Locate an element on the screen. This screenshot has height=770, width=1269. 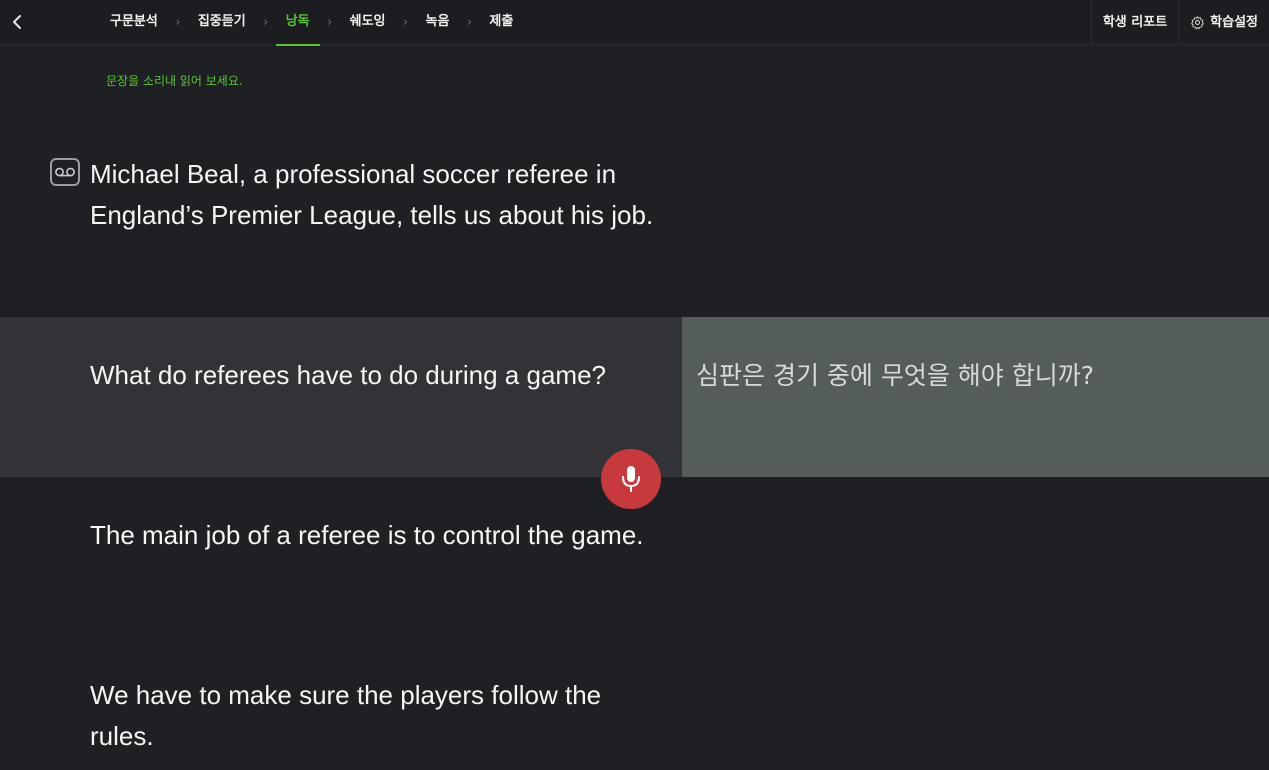
student-report-label: 학생 리포트 is located at coordinates (1135, 22).